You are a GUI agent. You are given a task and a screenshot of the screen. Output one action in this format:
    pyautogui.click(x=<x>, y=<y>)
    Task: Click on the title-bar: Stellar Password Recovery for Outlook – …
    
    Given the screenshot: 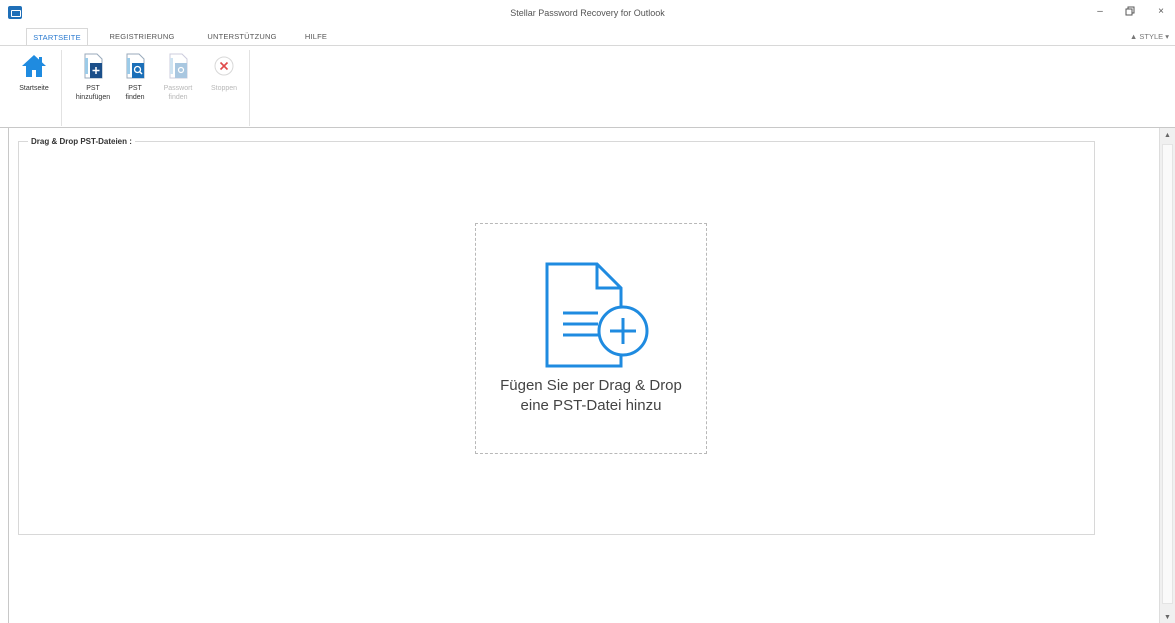 What is the action you would take?
    pyautogui.click(x=587, y=14)
    